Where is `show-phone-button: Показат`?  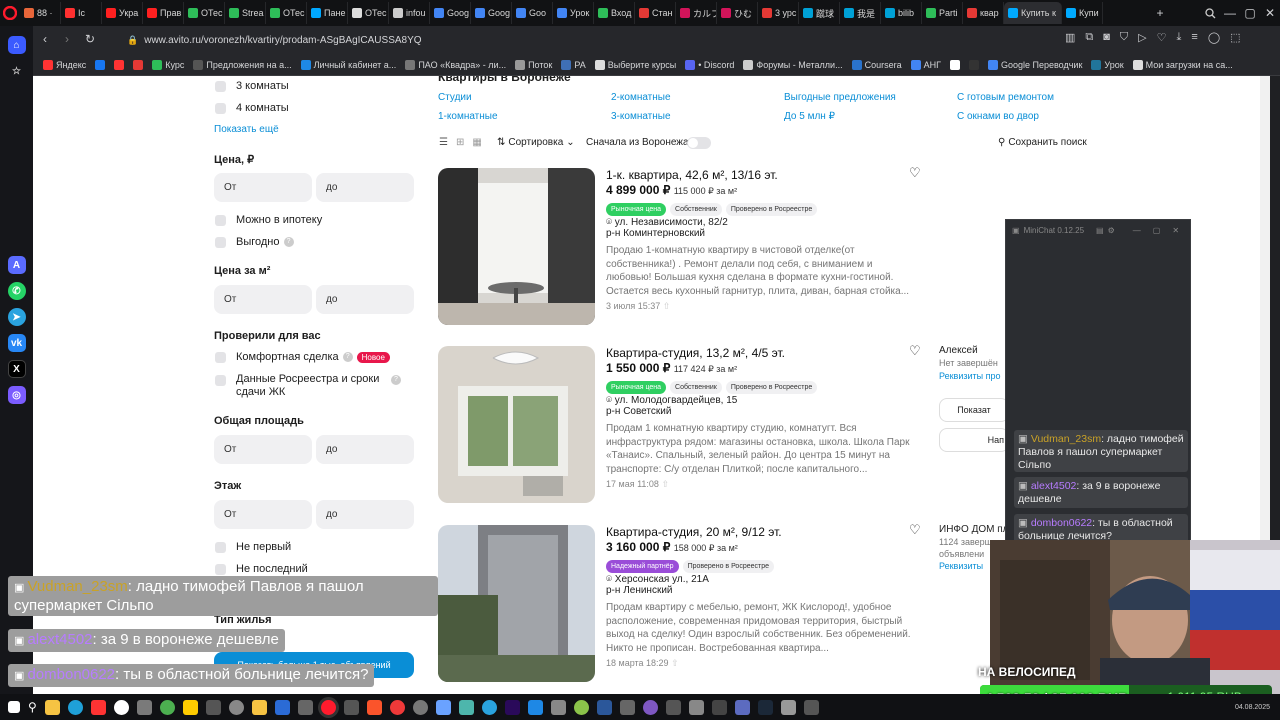
show-phone-button: Показат is located at coordinates (974, 410).